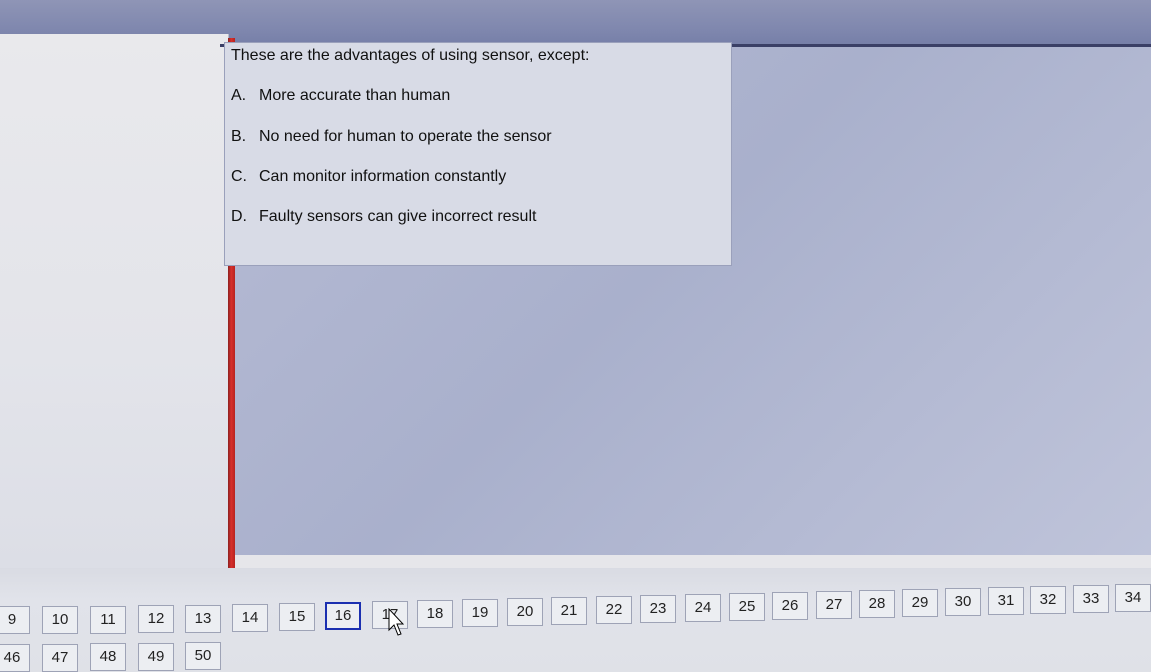 Image resolution: width=1151 pixels, height=672 pixels. Describe the element at coordinates (703, 608) in the screenshot. I see `question-nav-button: 24` at that location.